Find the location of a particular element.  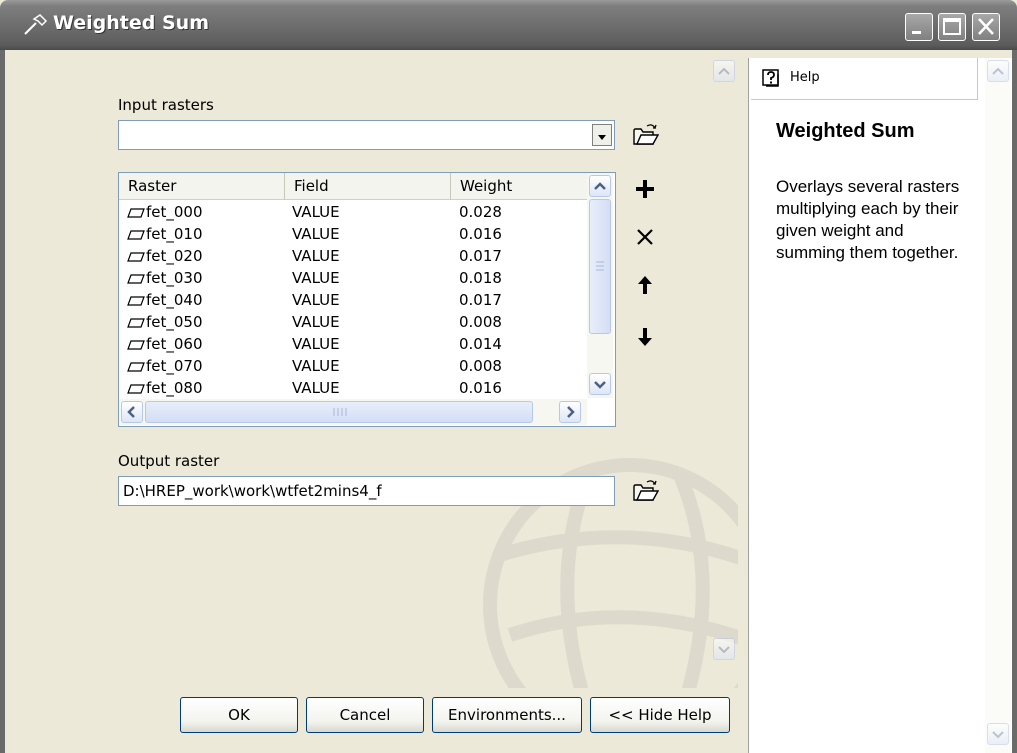

raster-cell: fet_030 is located at coordinates (165, 278).